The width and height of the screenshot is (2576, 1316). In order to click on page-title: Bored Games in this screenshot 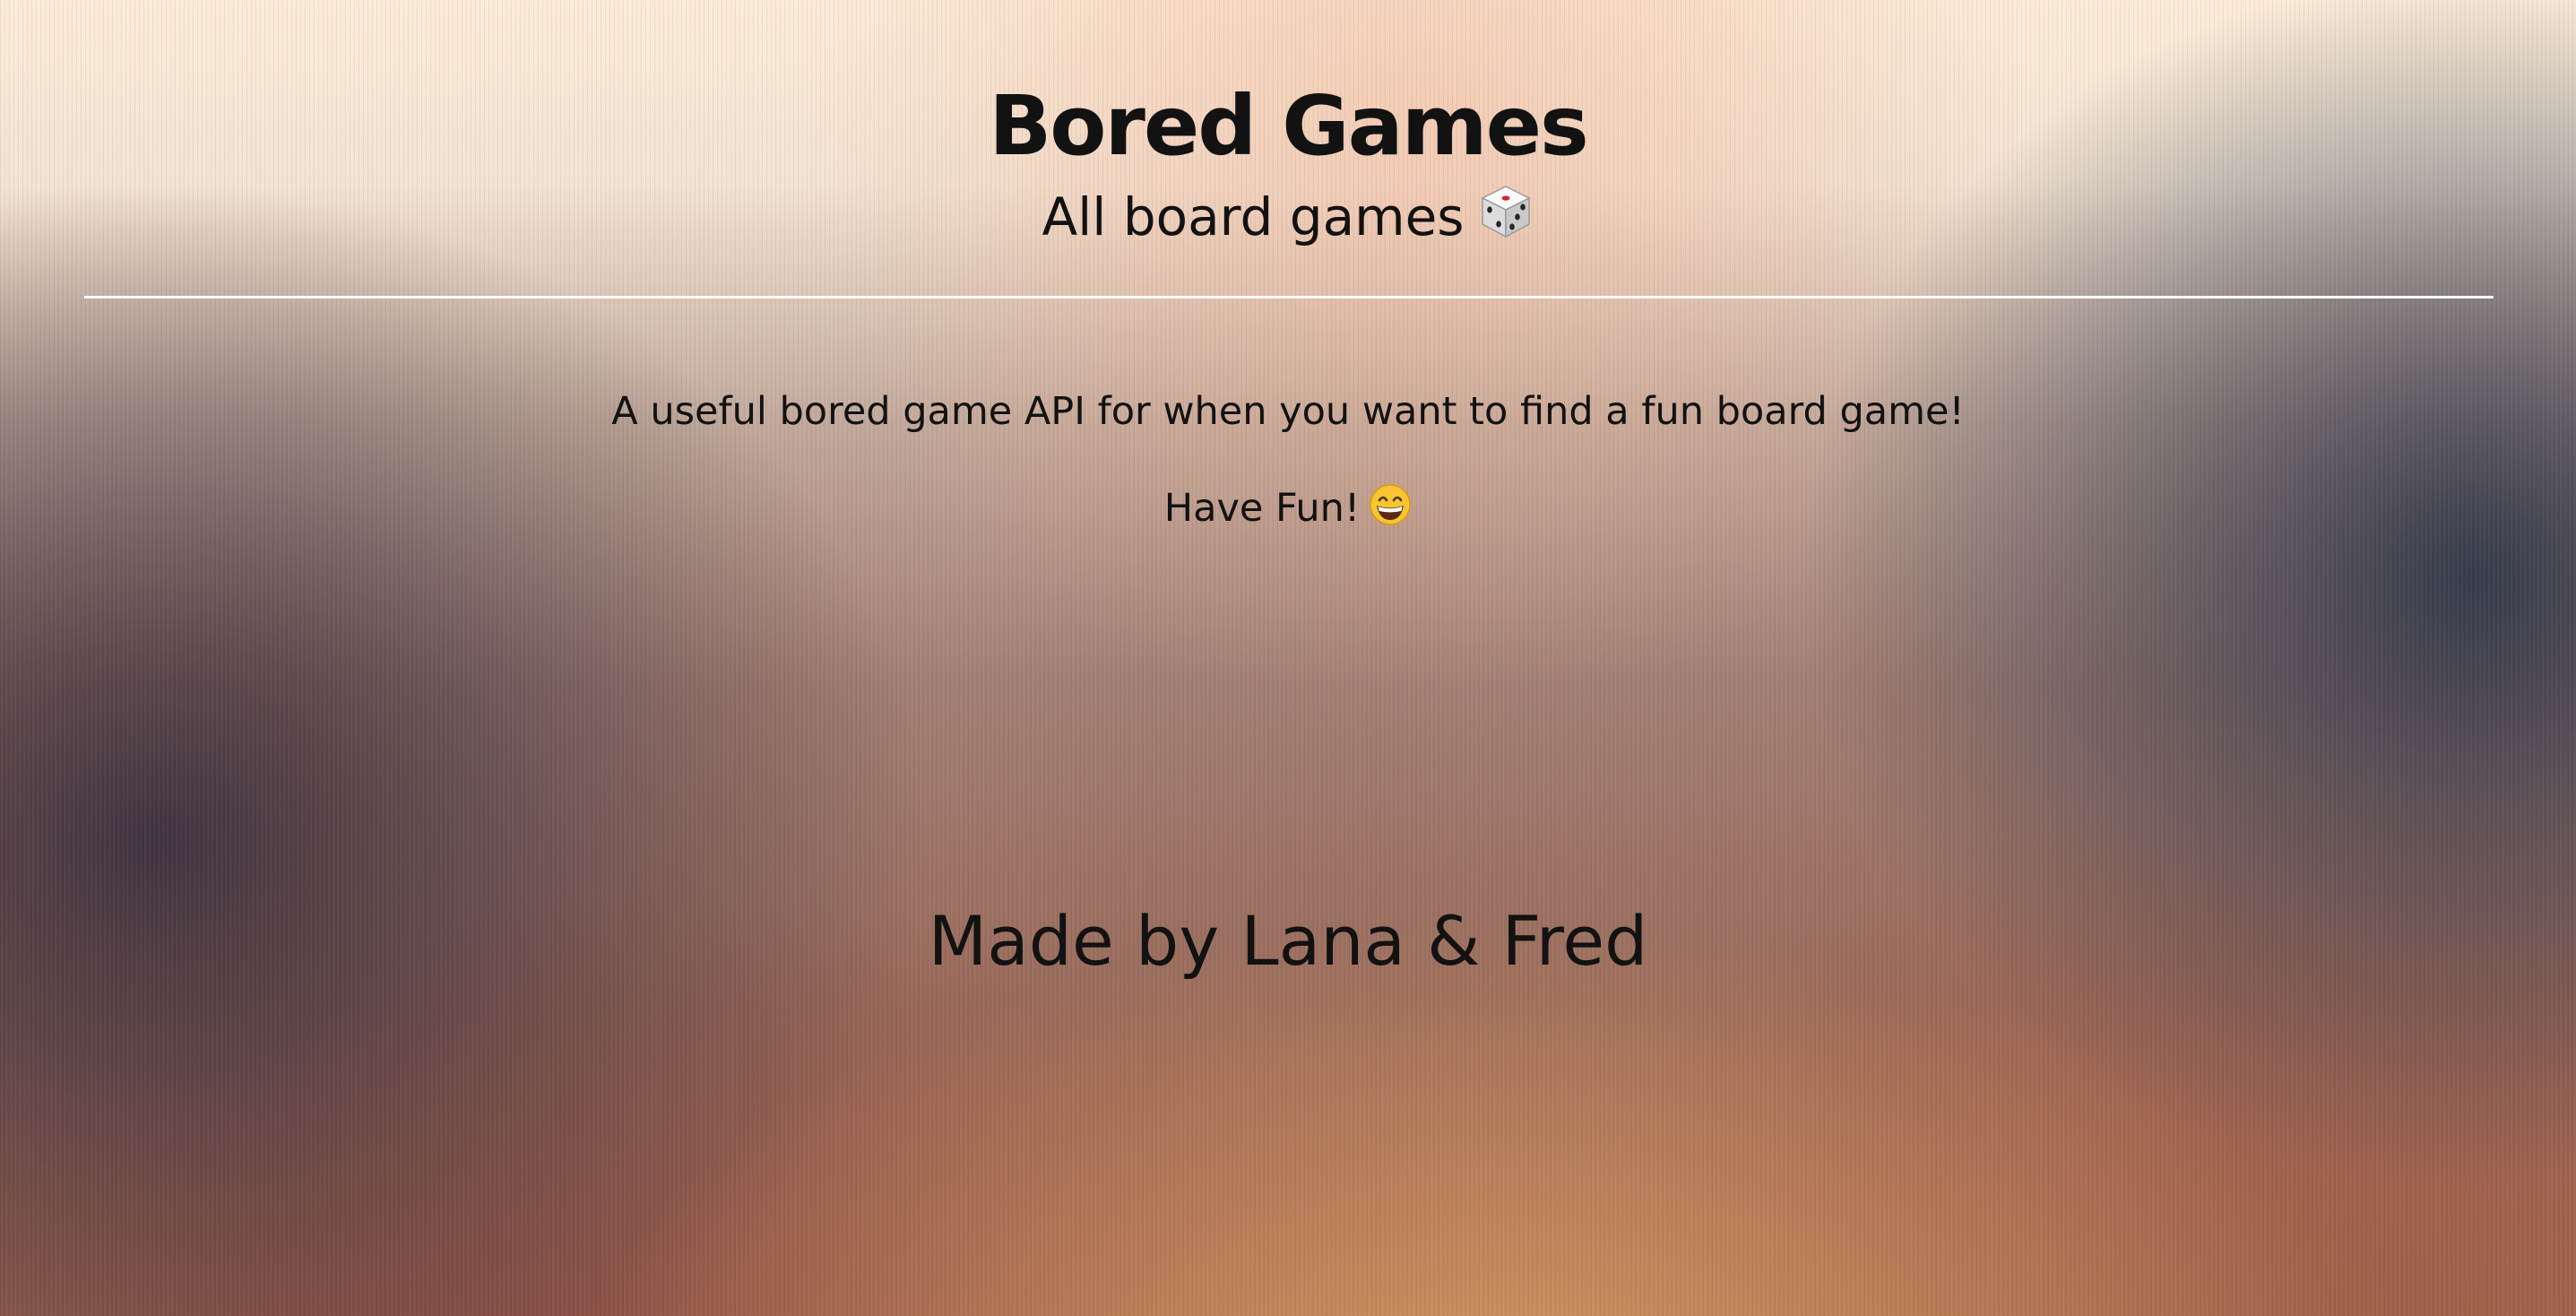, I will do `click(1289, 126)`.